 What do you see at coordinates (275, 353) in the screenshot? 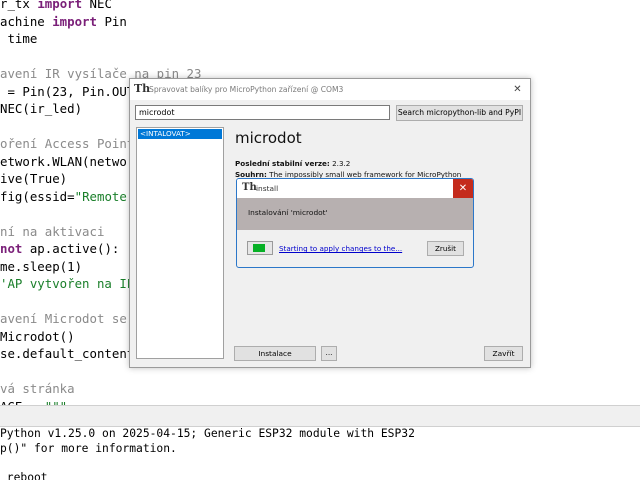
I see `install-button: Instalace` at bounding box center [275, 353].